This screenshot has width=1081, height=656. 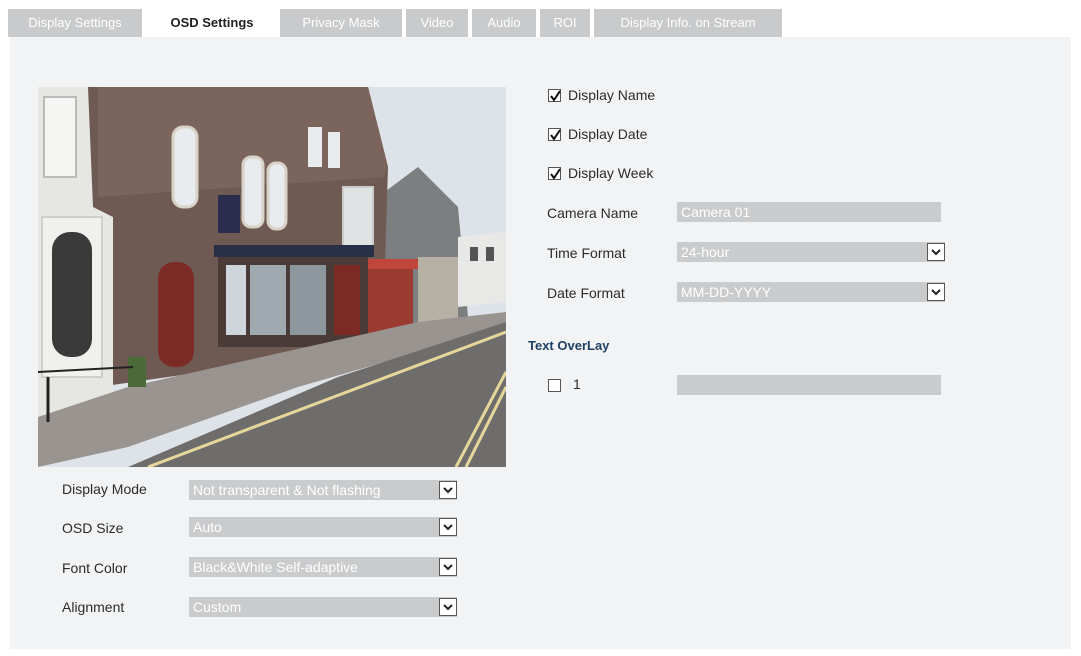 What do you see at coordinates (811, 292) in the screenshot?
I see `date-format-select: MM-DD-YYYY` at bounding box center [811, 292].